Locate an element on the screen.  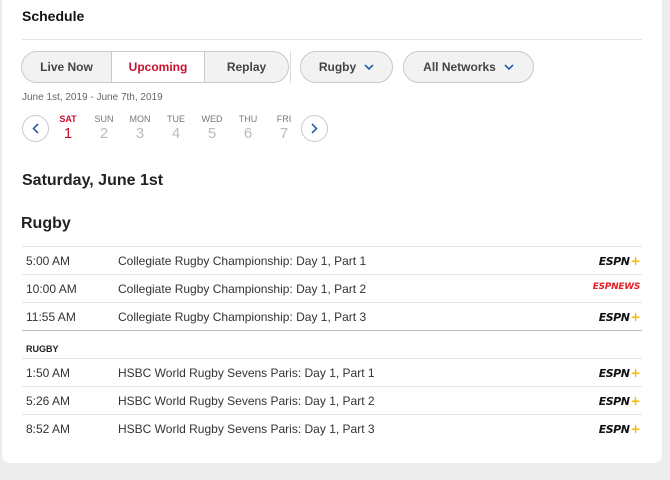
day-sun: SUN 2 is located at coordinates (104, 128).